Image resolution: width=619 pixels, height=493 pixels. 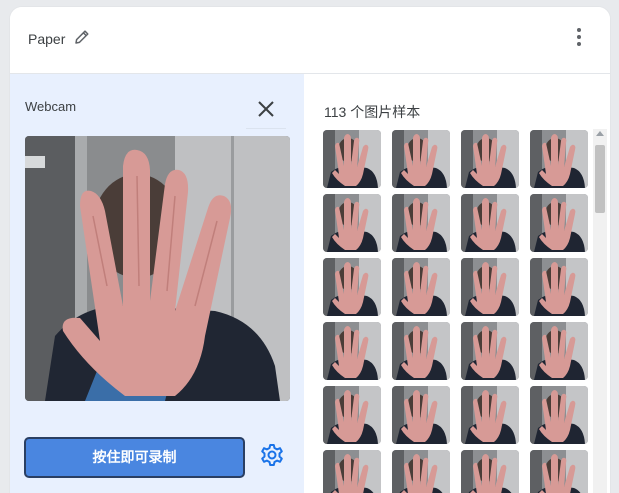 I want to click on card-header: Paper, so click(x=310, y=40).